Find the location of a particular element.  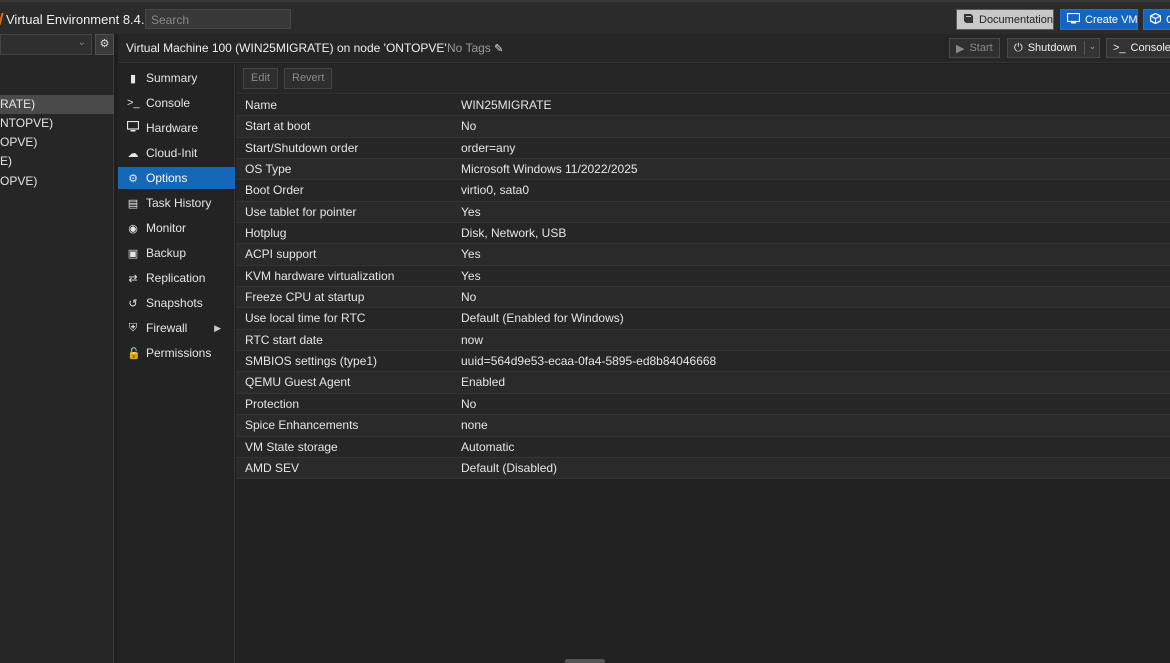

table-row: Hotplug Disk, Network, USB is located at coordinates (703, 234).